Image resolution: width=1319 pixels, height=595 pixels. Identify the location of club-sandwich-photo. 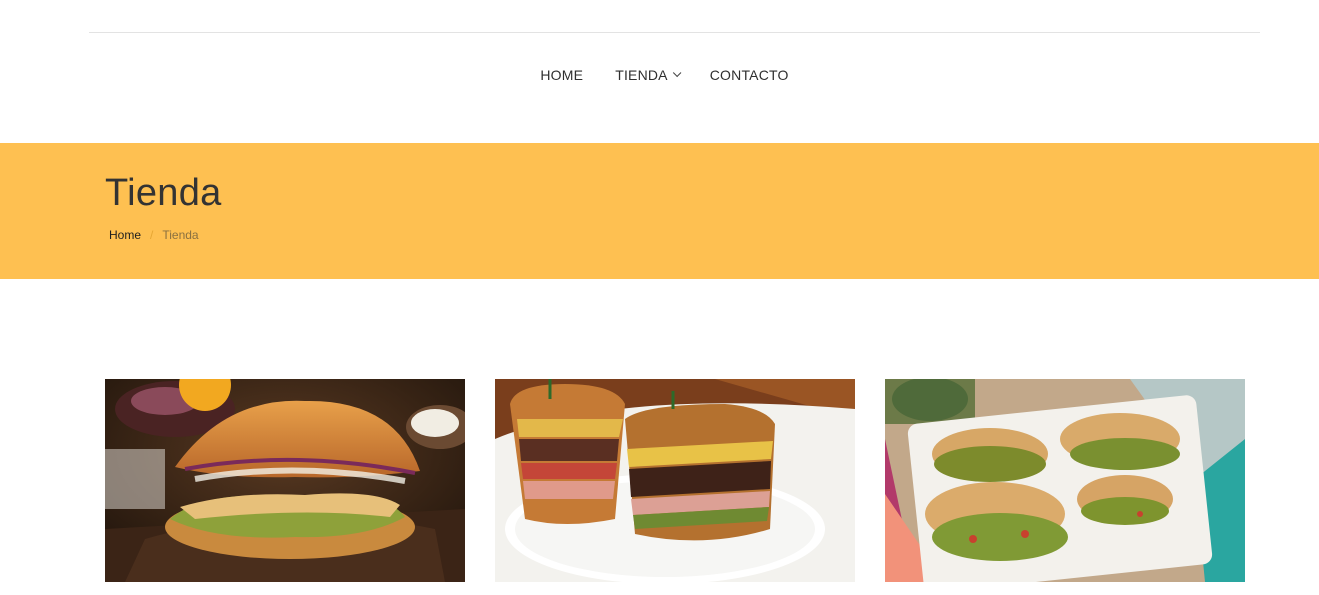
(675, 480).